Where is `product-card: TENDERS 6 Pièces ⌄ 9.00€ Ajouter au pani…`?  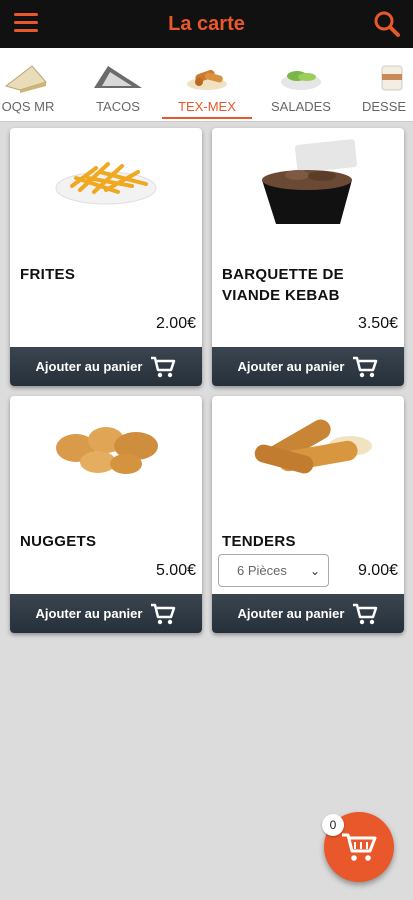
product-card: TENDERS 6 Pièces ⌄ 9.00€ Ajouter au pani… is located at coordinates (308, 514).